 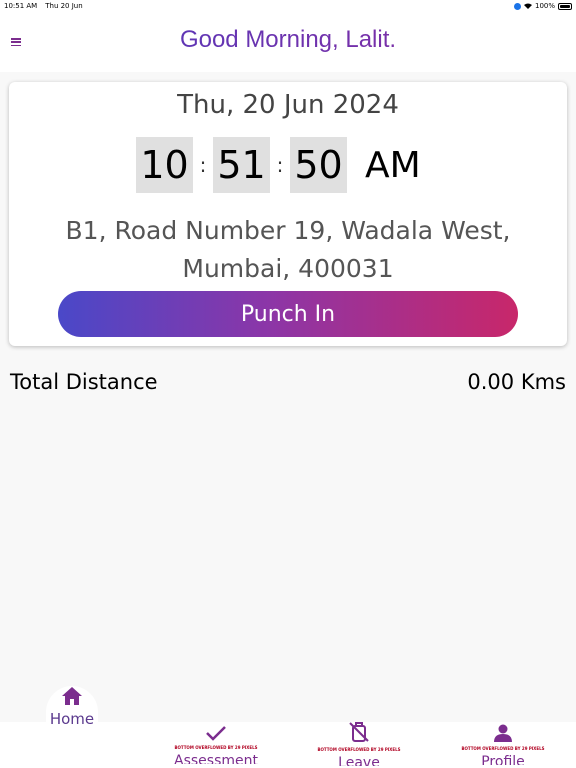 I want to click on clock-hours: 10, so click(x=164, y=165).